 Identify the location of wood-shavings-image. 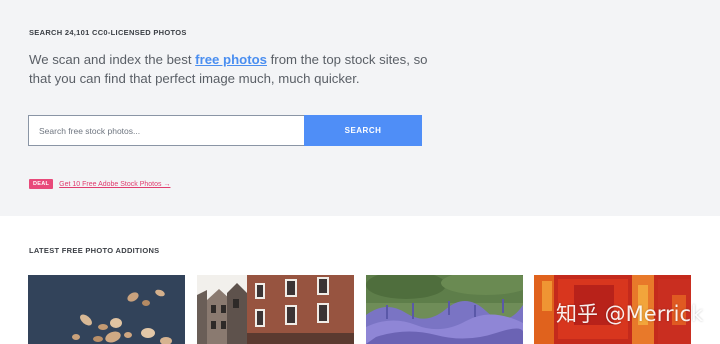
(106, 309).